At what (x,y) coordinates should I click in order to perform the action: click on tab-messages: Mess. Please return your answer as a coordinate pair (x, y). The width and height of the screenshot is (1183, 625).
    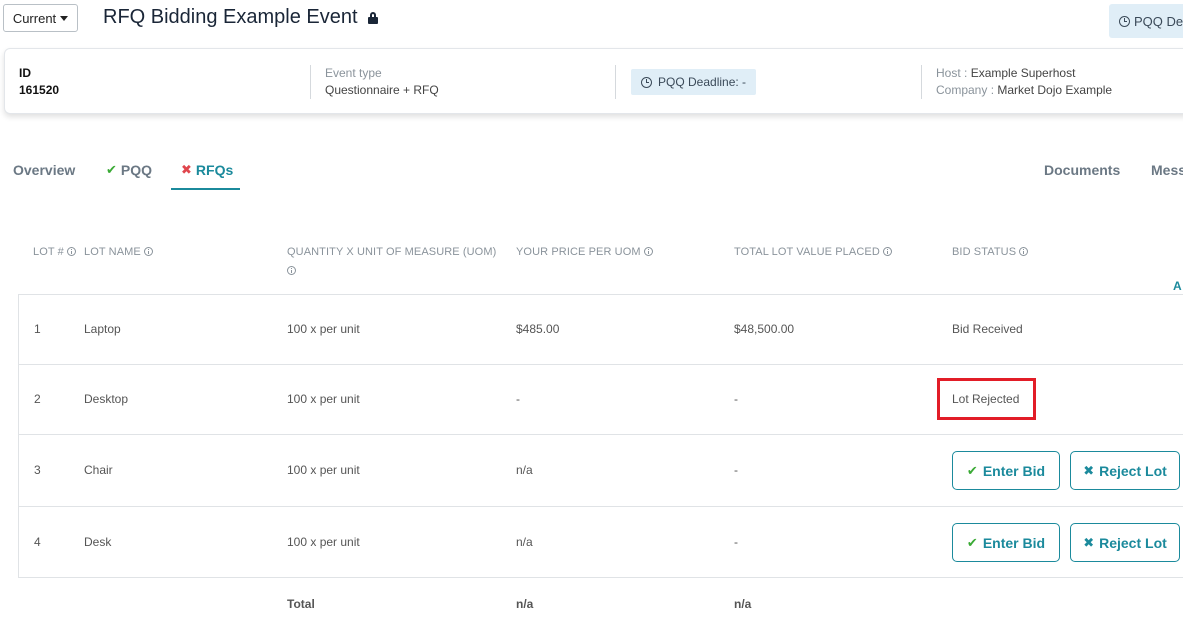
    Looking at the image, I should click on (1167, 170).